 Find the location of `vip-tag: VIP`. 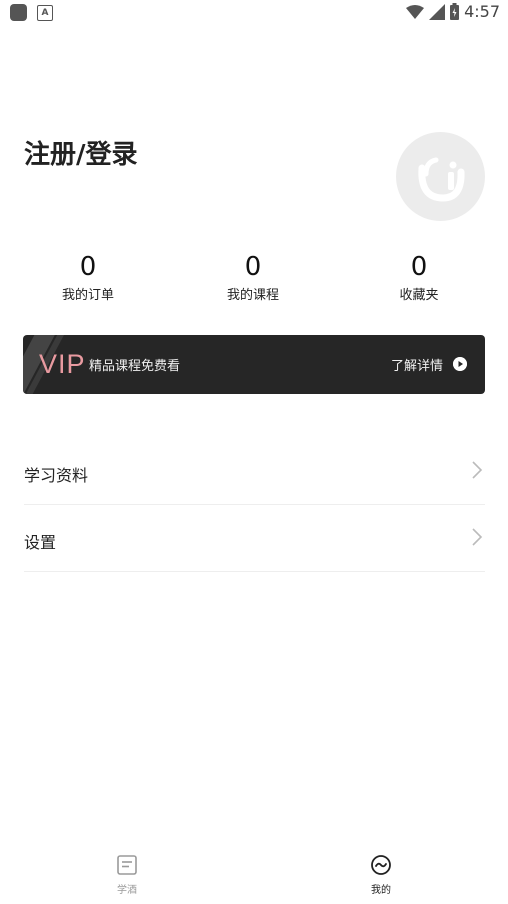

vip-tag: VIP is located at coordinates (62, 364).